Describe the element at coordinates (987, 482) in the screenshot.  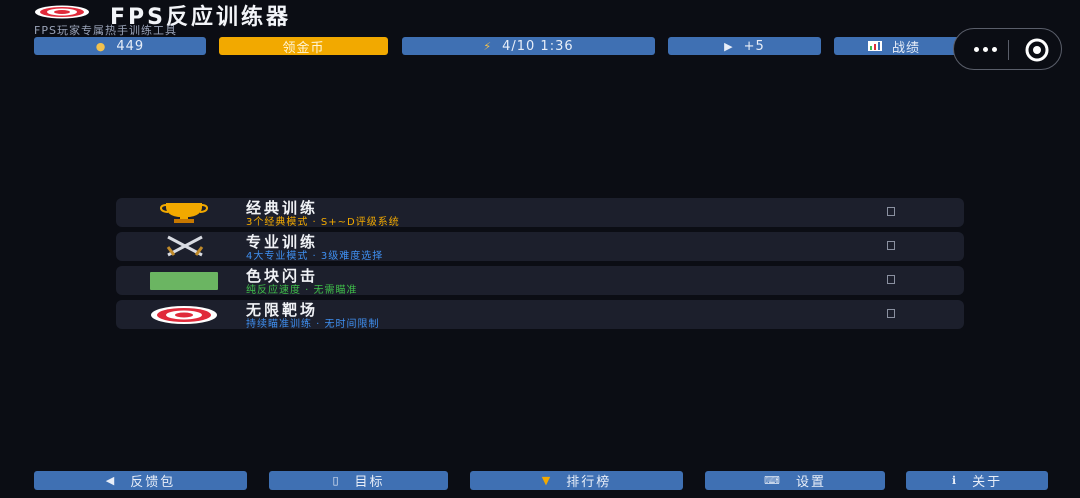
I see `about-label: 关于` at that location.